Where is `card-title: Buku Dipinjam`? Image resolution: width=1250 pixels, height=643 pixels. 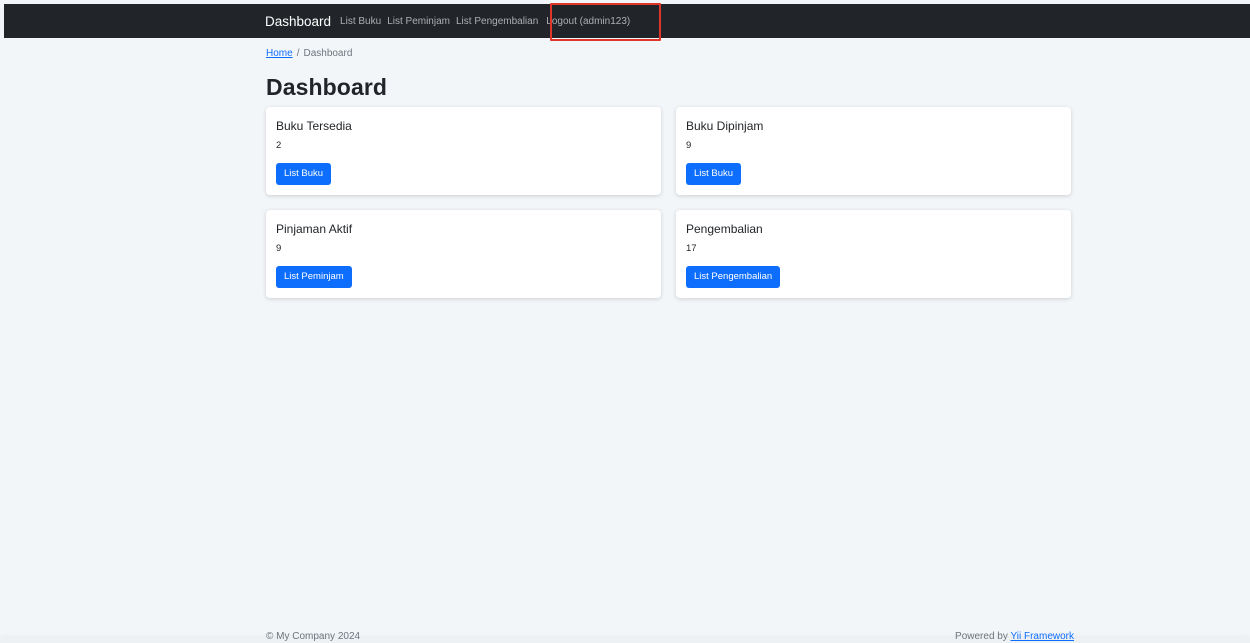 card-title: Buku Dipinjam is located at coordinates (725, 126).